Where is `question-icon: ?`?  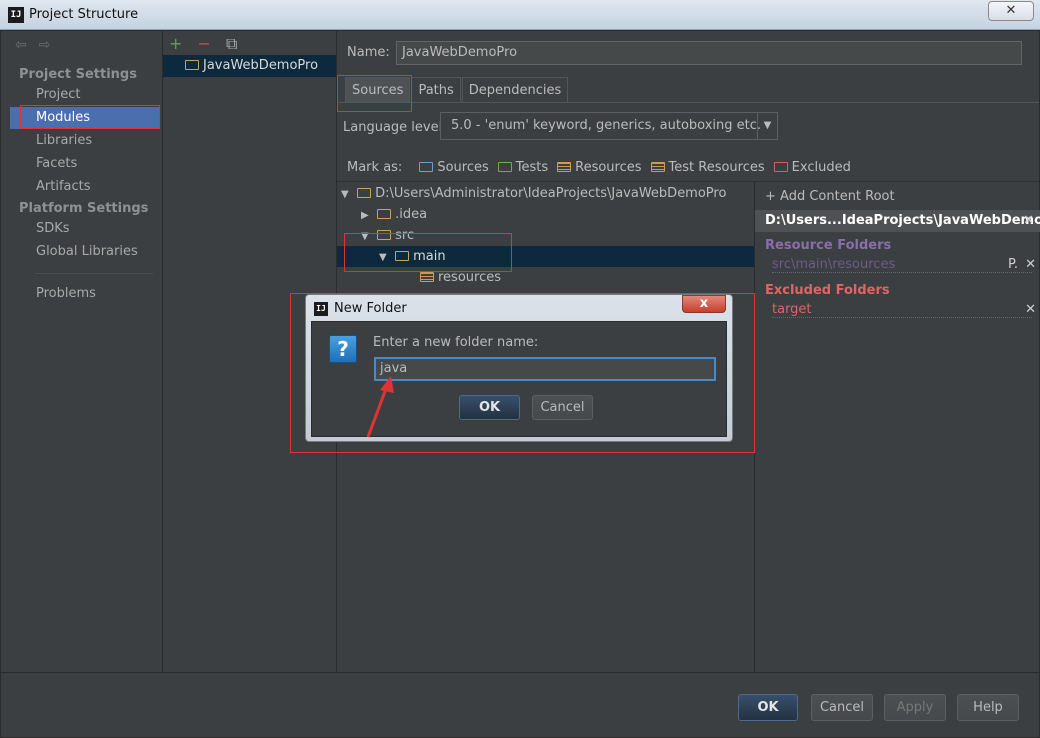 question-icon: ? is located at coordinates (343, 349).